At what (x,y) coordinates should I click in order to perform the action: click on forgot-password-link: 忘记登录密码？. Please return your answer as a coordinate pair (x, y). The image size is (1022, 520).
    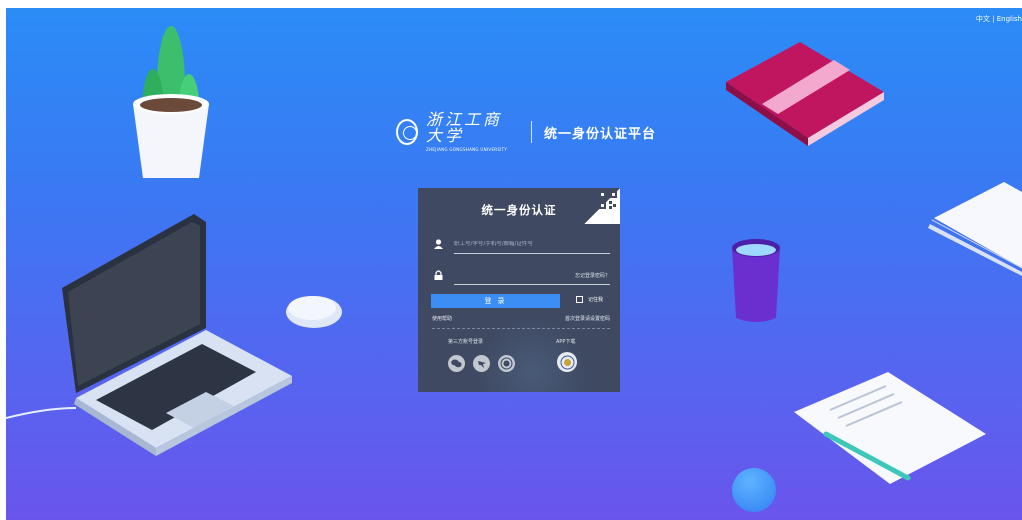
    Looking at the image, I should click on (592, 275).